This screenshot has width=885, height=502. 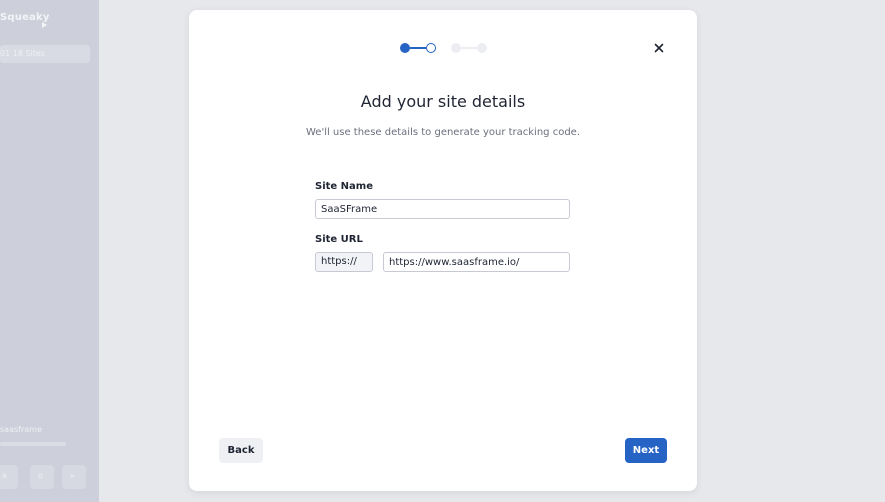 What do you see at coordinates (44, 25) in the screenshot?
I see `play-icon` at bounding box center [44, 25].